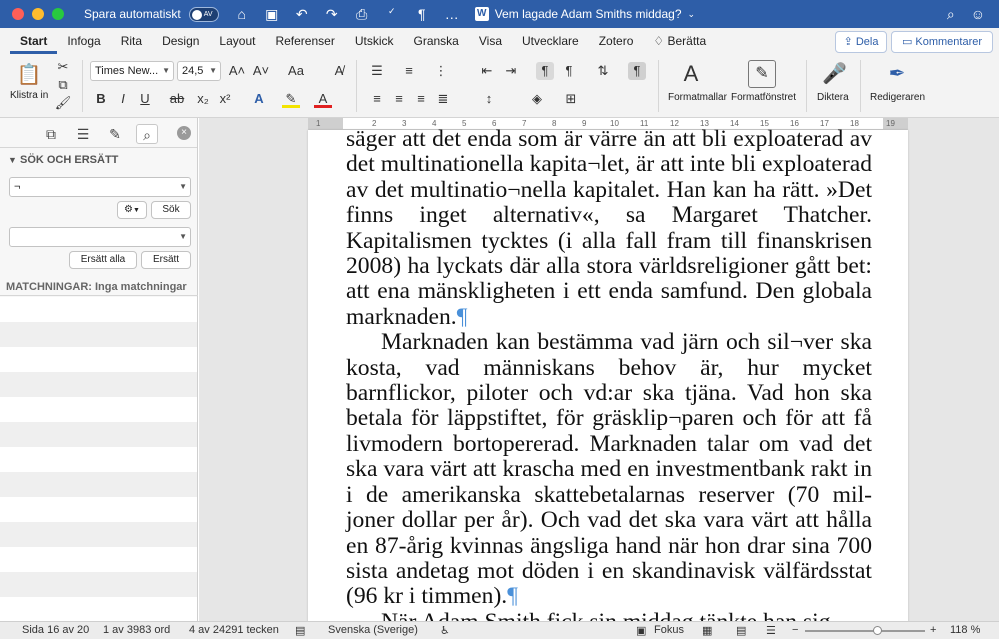  I want to click on close-window-button, so click(18, 14).